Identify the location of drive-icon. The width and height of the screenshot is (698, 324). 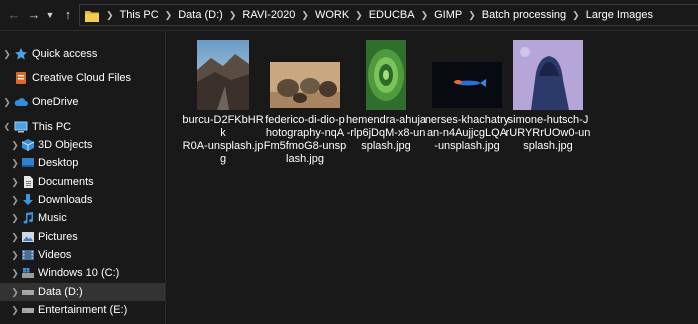
(28, 292).